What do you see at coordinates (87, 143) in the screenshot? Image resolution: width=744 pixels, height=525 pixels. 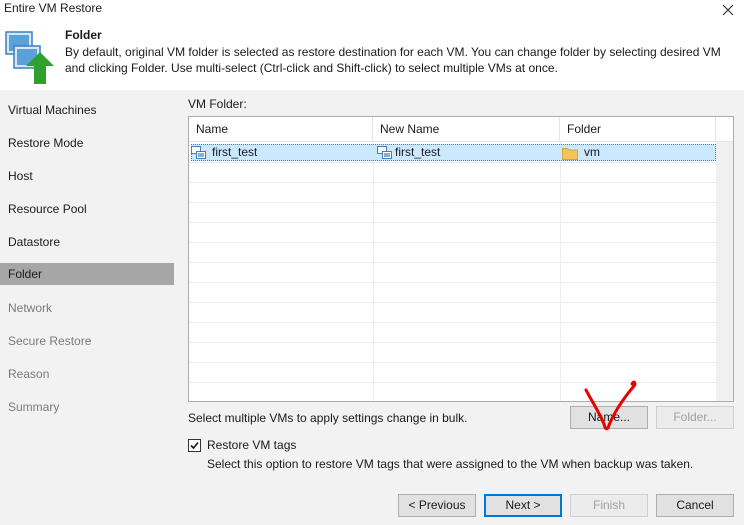 I see `sidebar-item-restore-mode: Restore Mode` at bounding box center [87, 143].